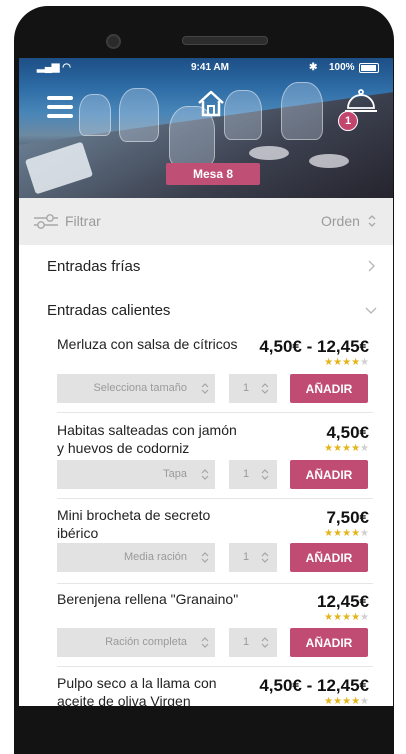  What do you see at coordinates (206, 267) in the screenshot?
I see `category-entradas-frias: Entradas frías` at bounding box center [206, 267].